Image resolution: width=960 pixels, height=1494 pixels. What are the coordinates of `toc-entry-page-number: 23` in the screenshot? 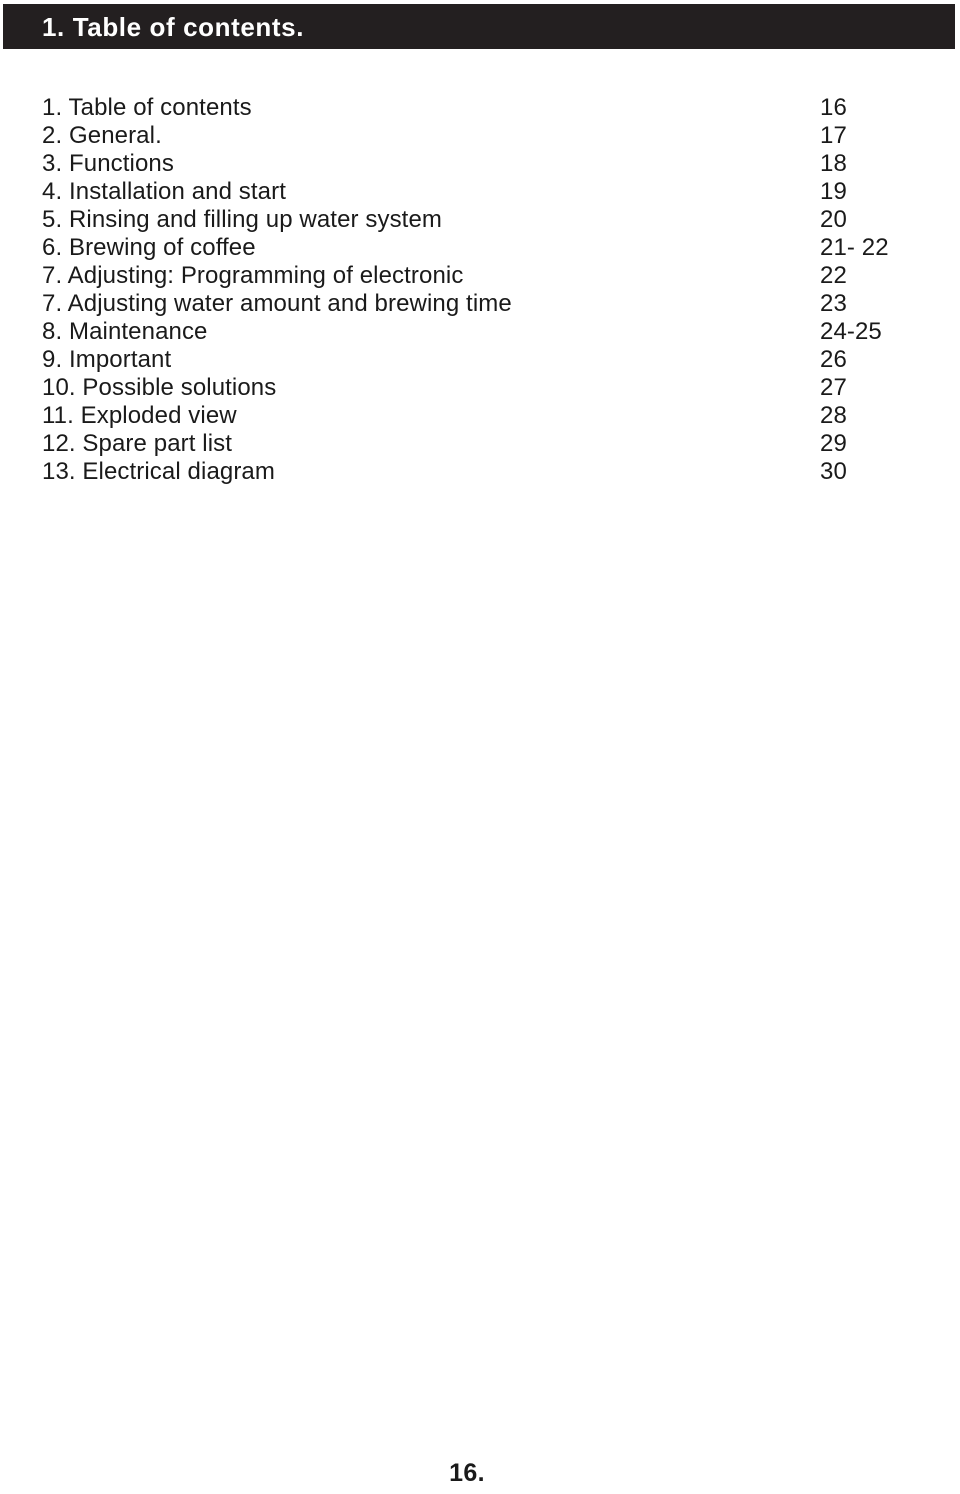 It's located at (833, 303).